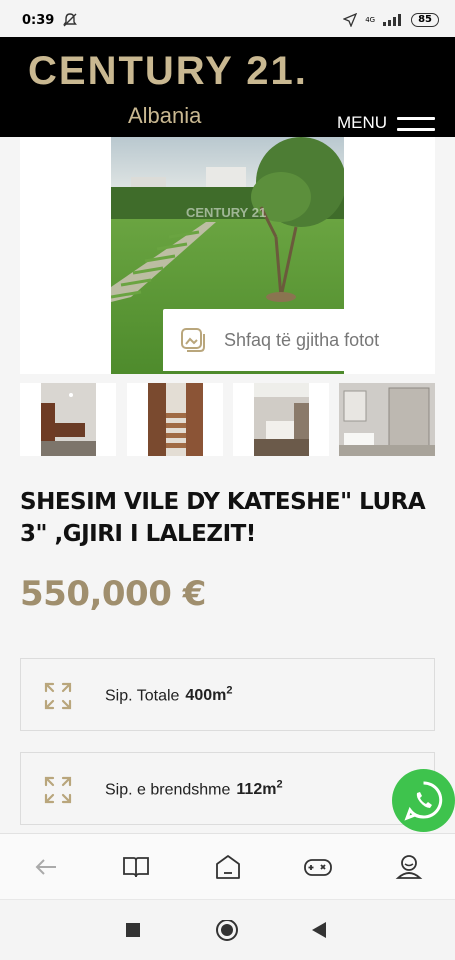 The width and height of the screenshot is (455, 960). I want to click on show-all-photos-button: Shfaq të gjitha fotot, so click(299, 340).